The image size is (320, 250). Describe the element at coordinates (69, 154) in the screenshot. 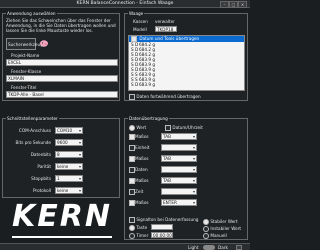

I see `interface-field-select: 8` at that location.